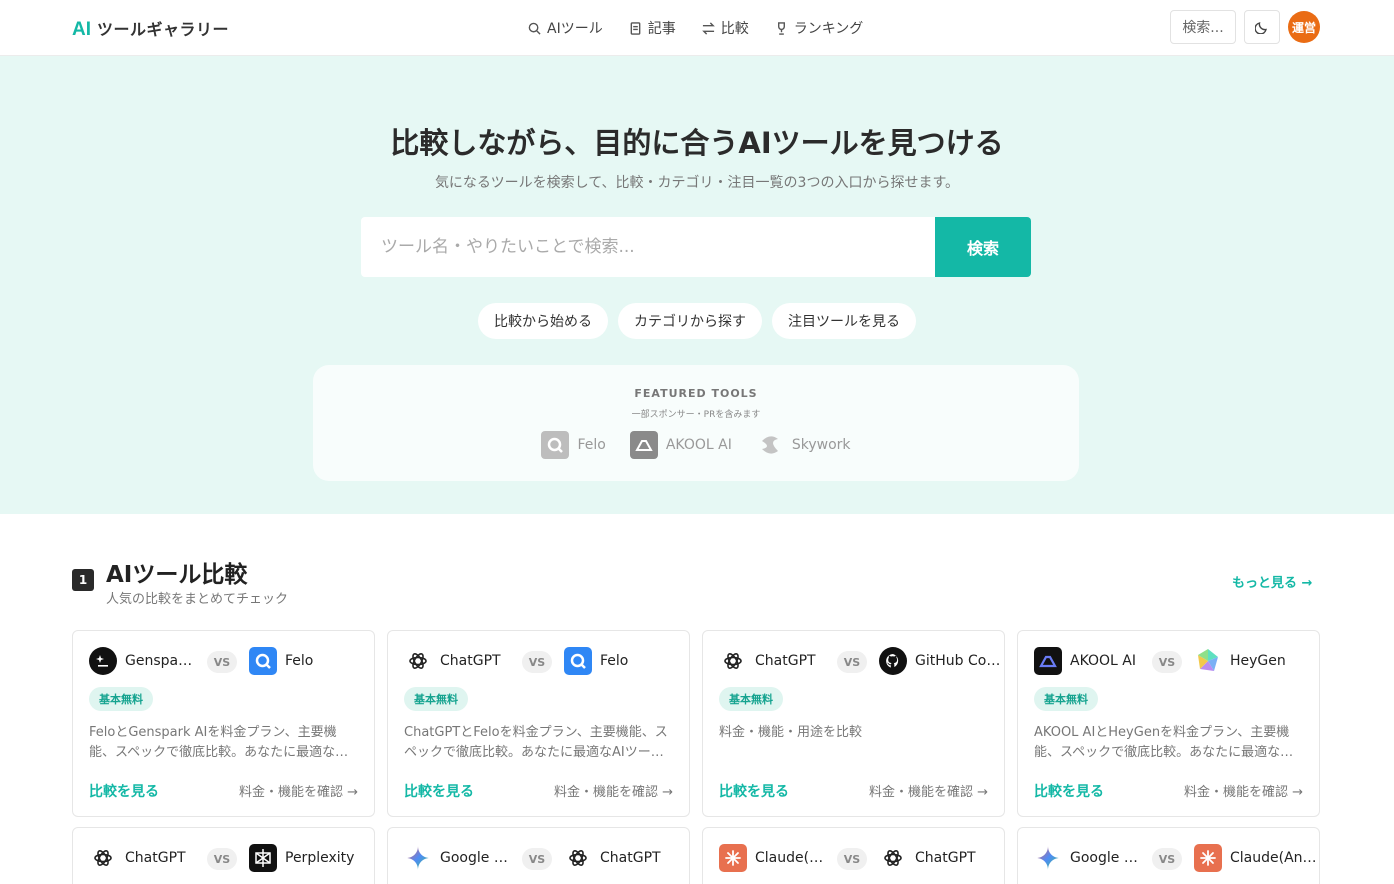 The height and width of the screenshot is (884, 1394). I want to click on logo-text: ツールギャラリー, so click(163, 29).